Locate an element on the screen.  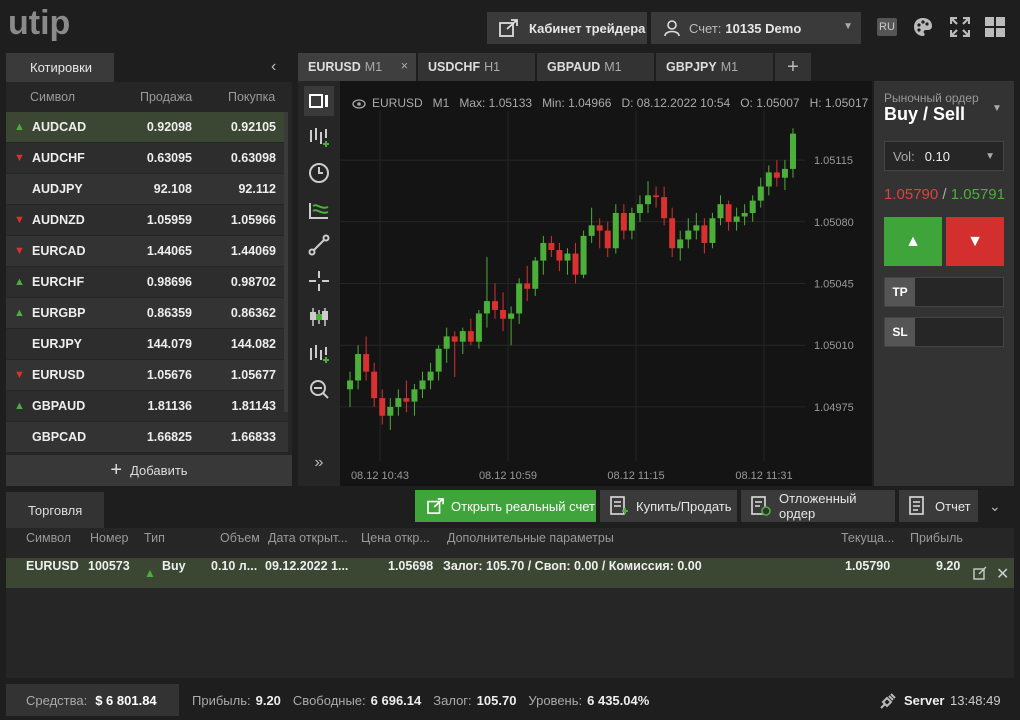
volume-label: Vol: is located at coordinates (904, 156).